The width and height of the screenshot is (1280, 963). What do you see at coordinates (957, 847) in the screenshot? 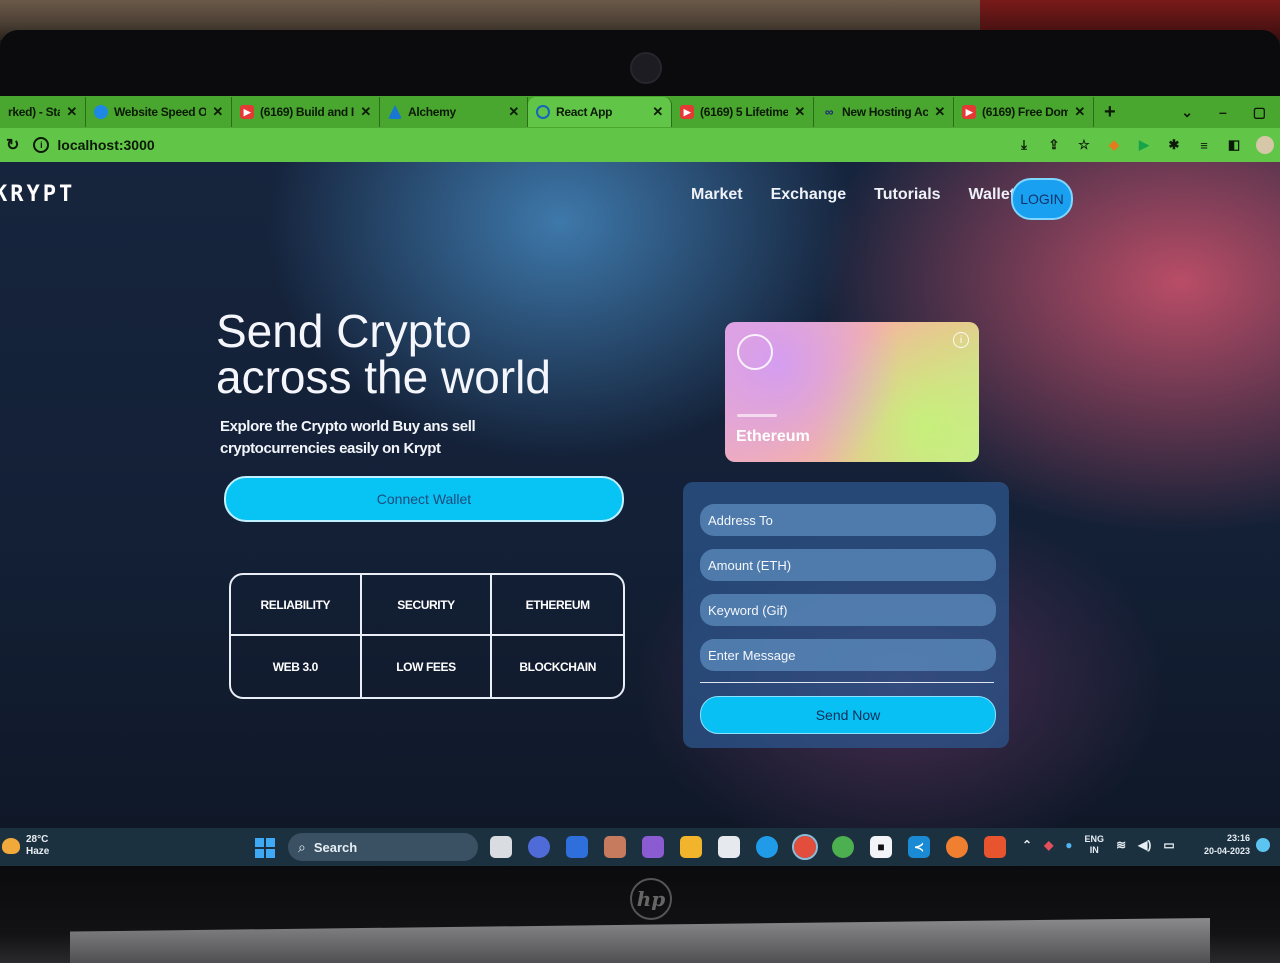
I see `postman-icon` at bounding box center [957, 847].